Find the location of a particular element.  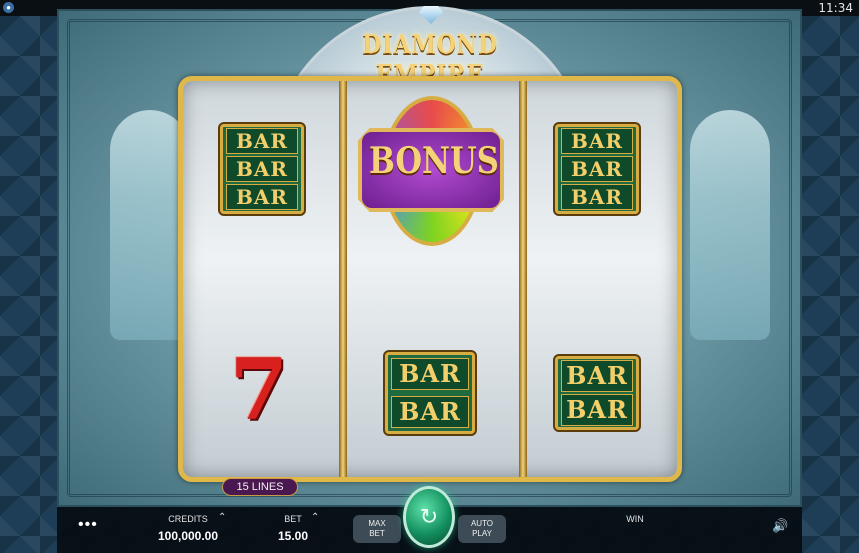

credits-label: CREDITS is located at coordinates (188, 519).